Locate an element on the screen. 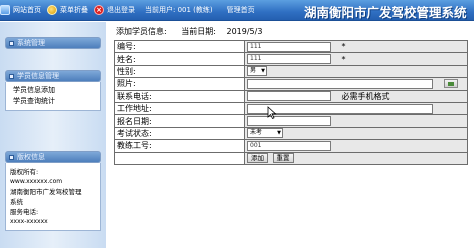  panel-student-mgmt-body: 学员信息添加 学员查询统计 is located at coordinates (53, 96).